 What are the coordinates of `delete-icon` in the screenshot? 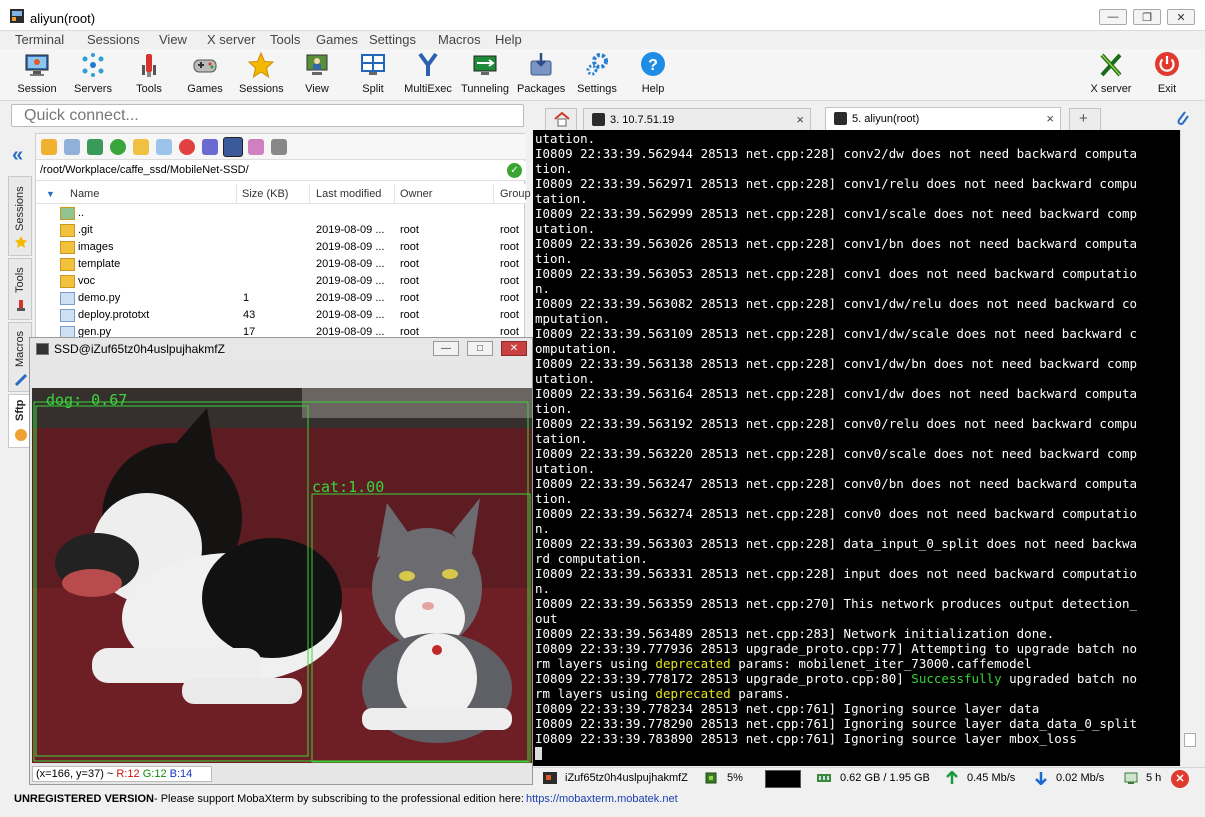 It's located at (187, 147).